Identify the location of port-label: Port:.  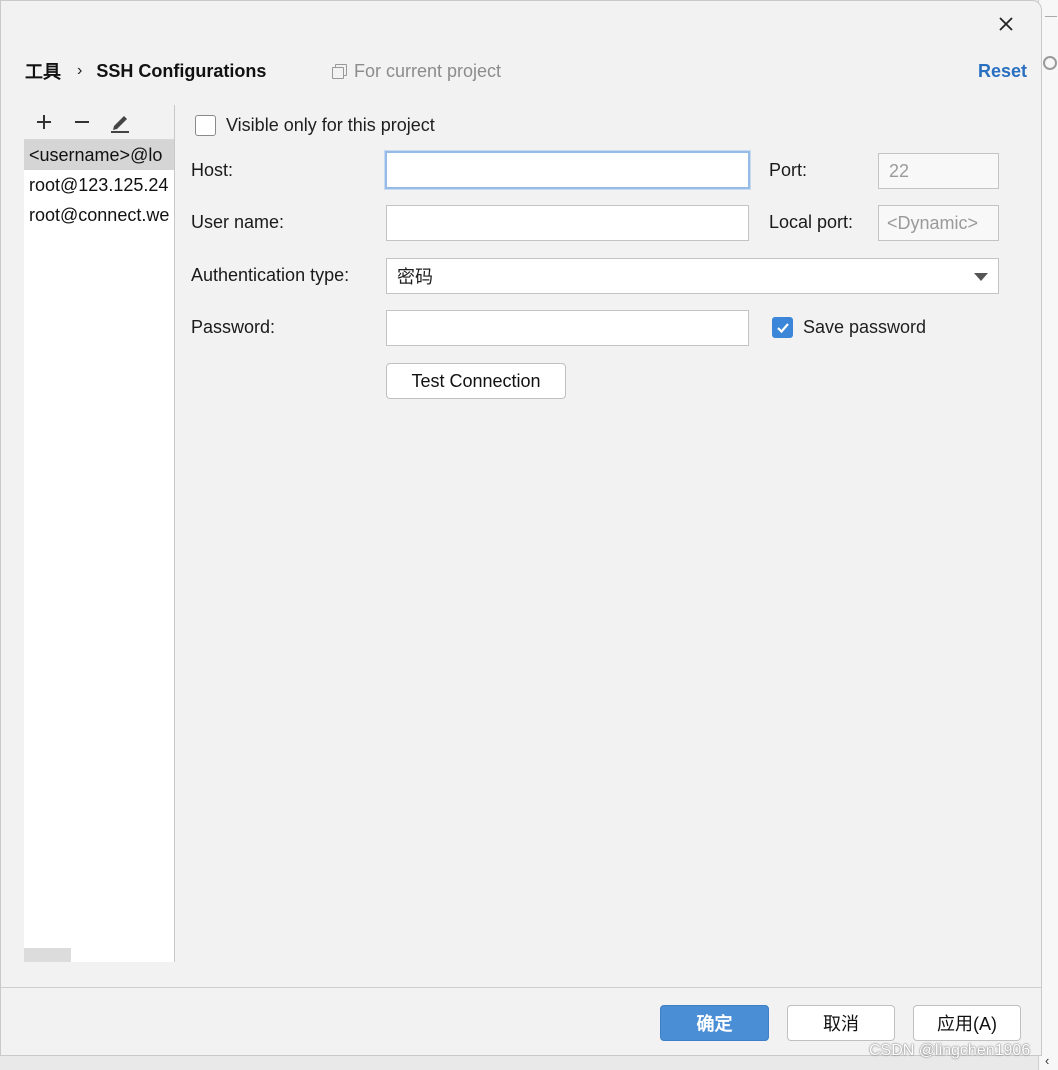
(788, 170).